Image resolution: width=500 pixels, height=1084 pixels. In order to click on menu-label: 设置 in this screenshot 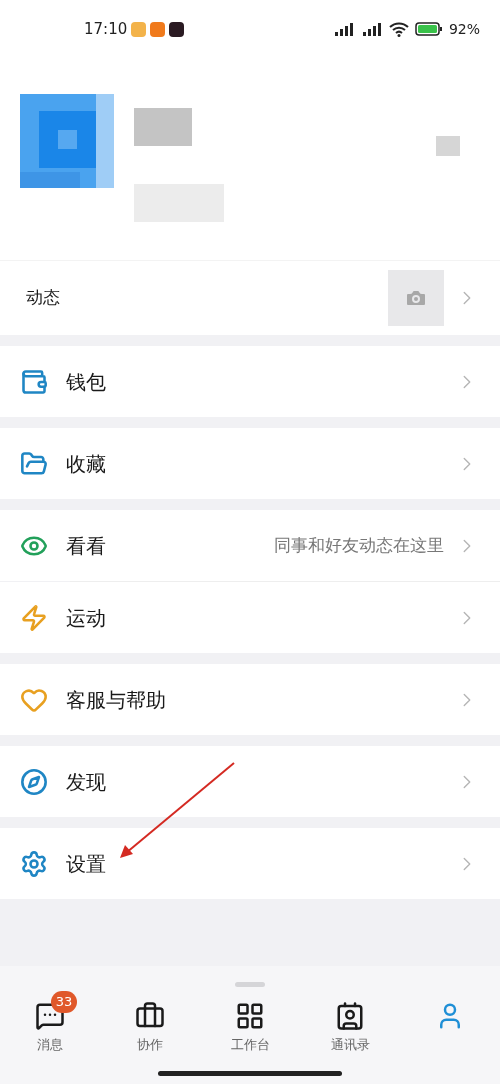, I will do `click(86, 864)`.